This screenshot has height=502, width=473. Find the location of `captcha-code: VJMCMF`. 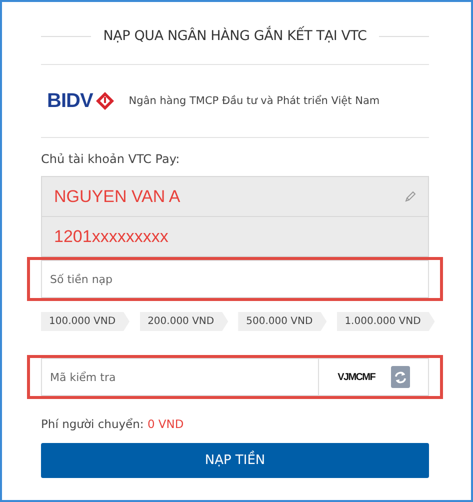

captcha-code: VJMCMF is located at coordinates (356, 377).